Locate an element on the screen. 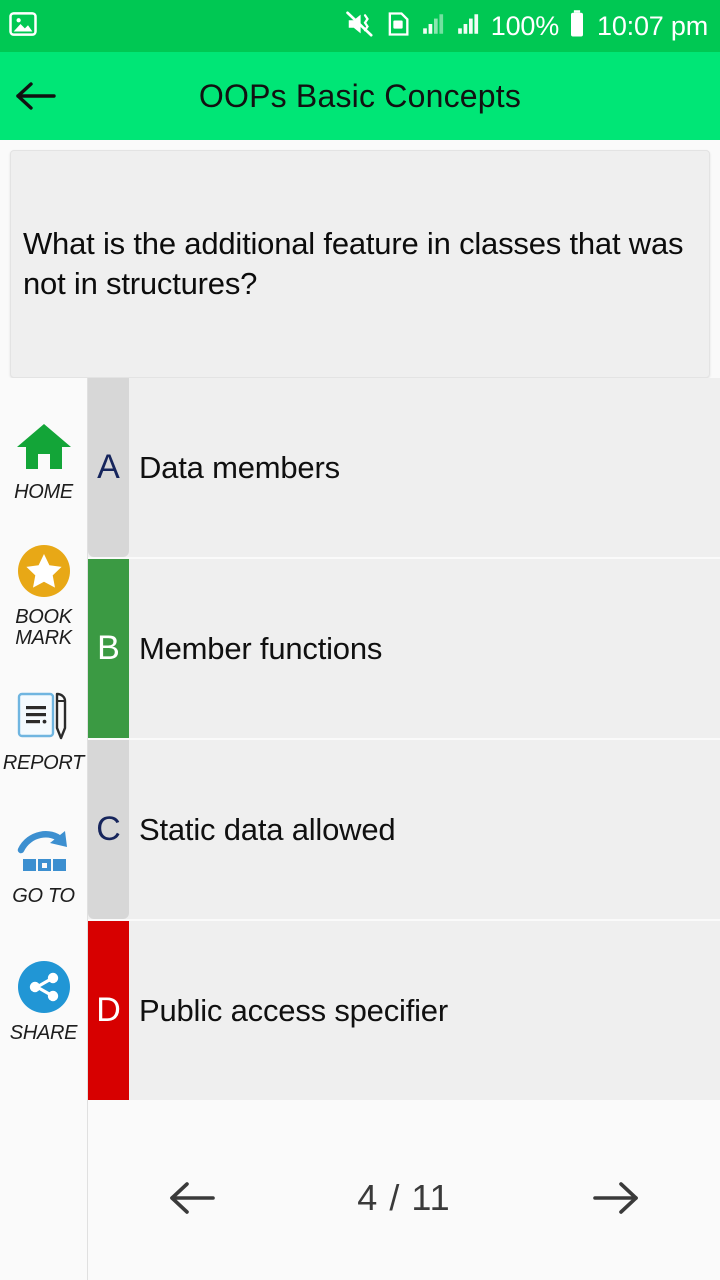  sidebar-item-label-bookmark: BOOK MARK is located at coordinates (43, 627).